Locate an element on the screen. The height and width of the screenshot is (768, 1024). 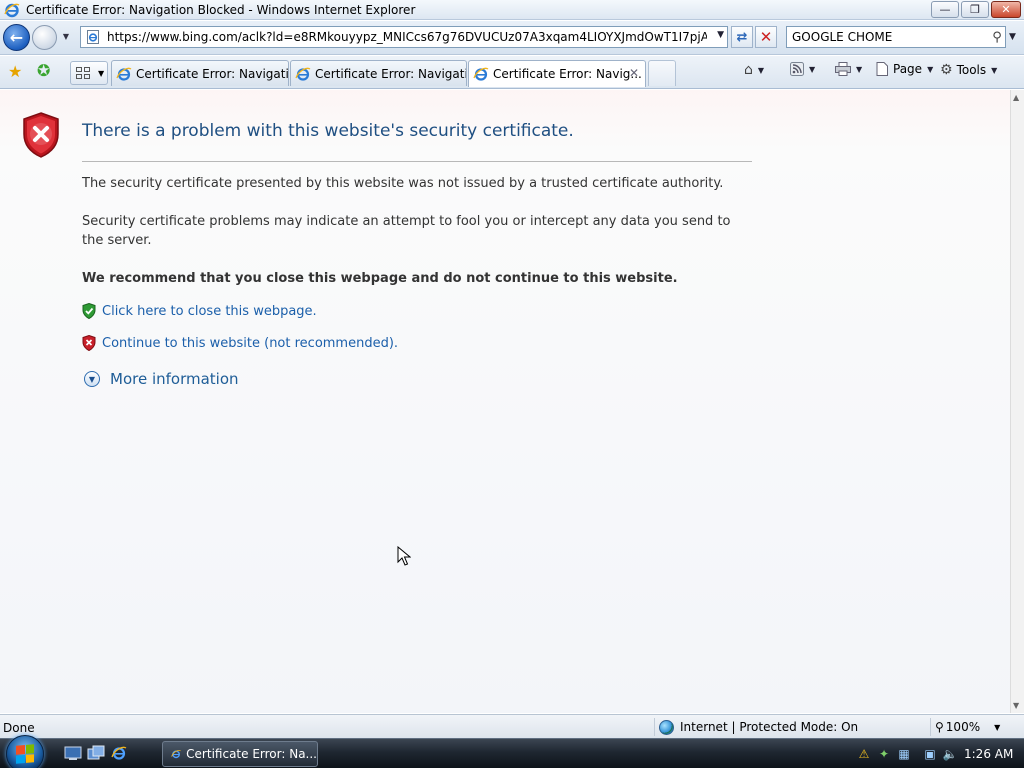
chevron-down-icon: ▼ is located at coordinates (92, 379).